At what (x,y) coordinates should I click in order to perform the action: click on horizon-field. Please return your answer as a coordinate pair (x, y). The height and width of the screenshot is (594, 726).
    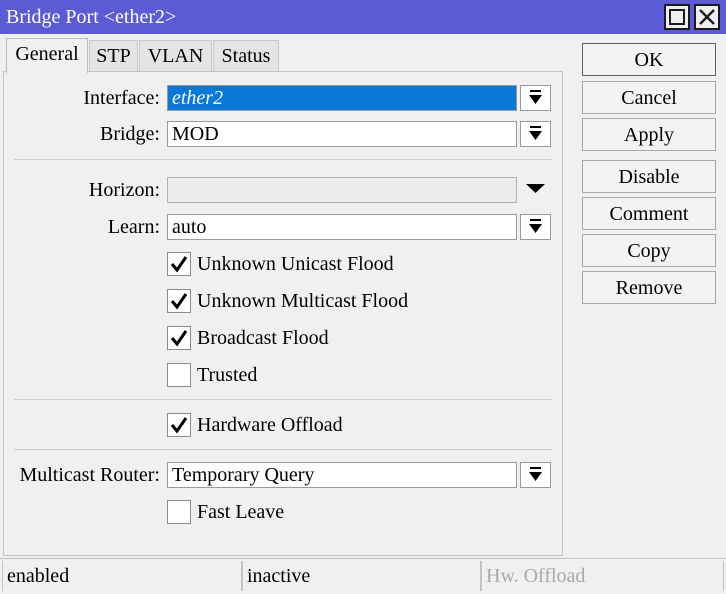
    Looking at the image, I should click on (342, 190).